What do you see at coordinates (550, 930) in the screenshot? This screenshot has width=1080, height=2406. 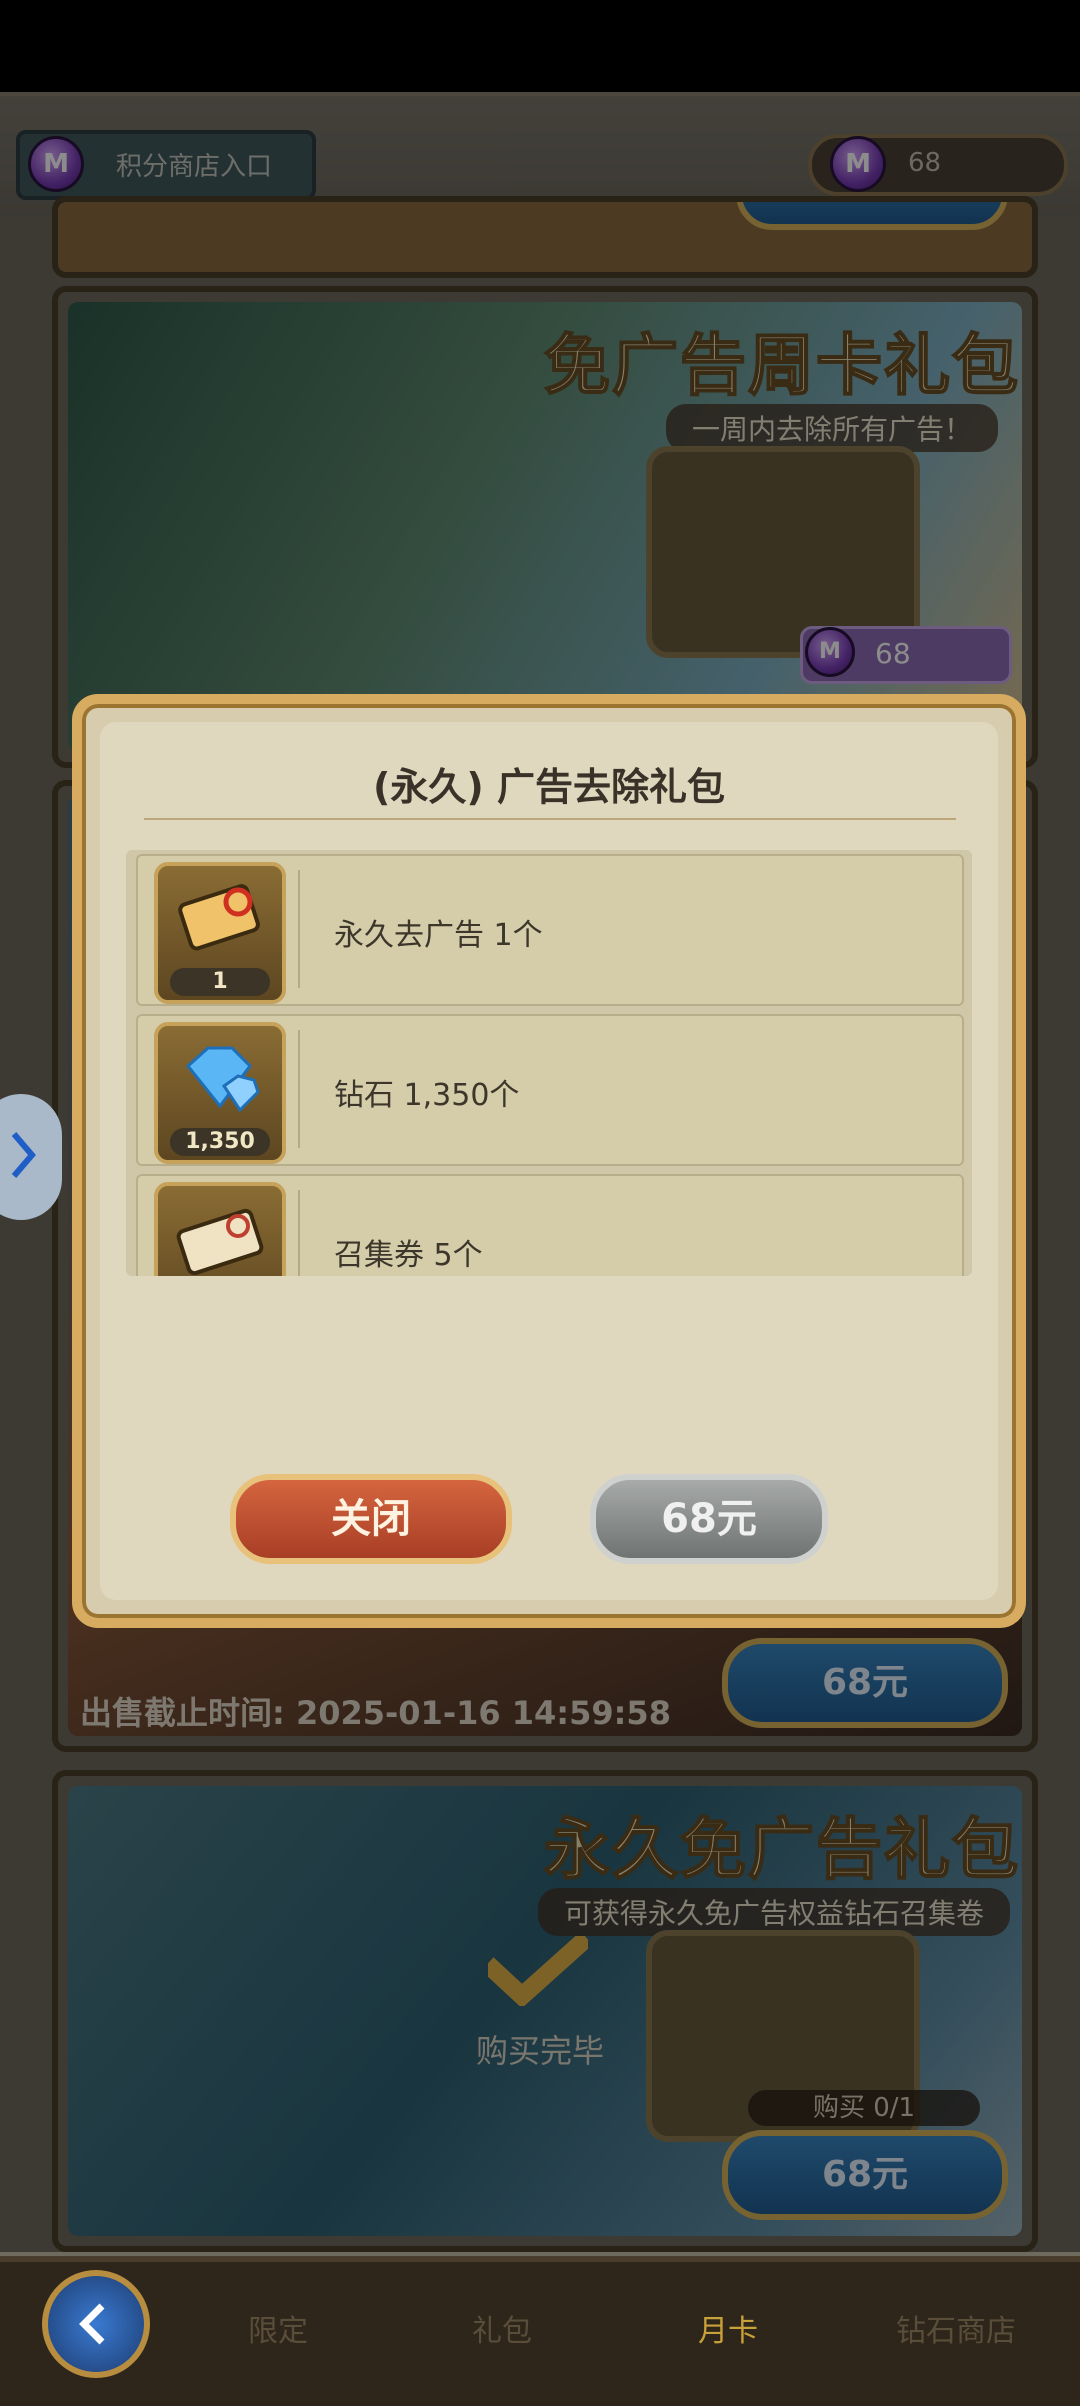 I see `list-item: 1 永久去广告 1个` at bounding box center [550, 930].